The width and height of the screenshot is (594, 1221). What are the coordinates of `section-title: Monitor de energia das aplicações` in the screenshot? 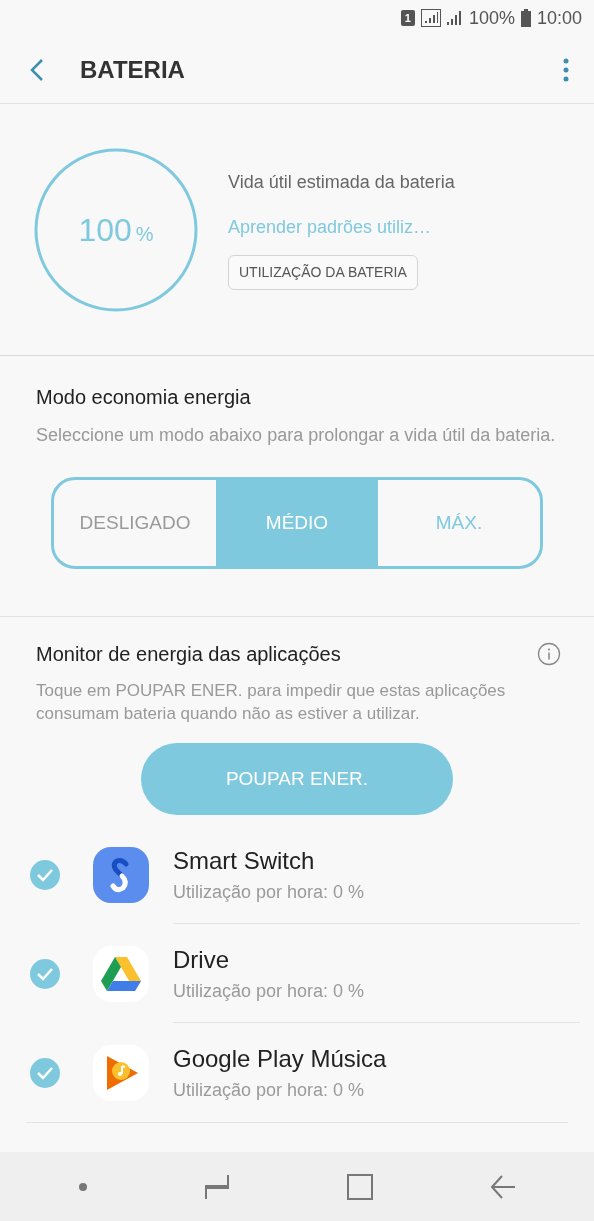 It's located at (188, 654).